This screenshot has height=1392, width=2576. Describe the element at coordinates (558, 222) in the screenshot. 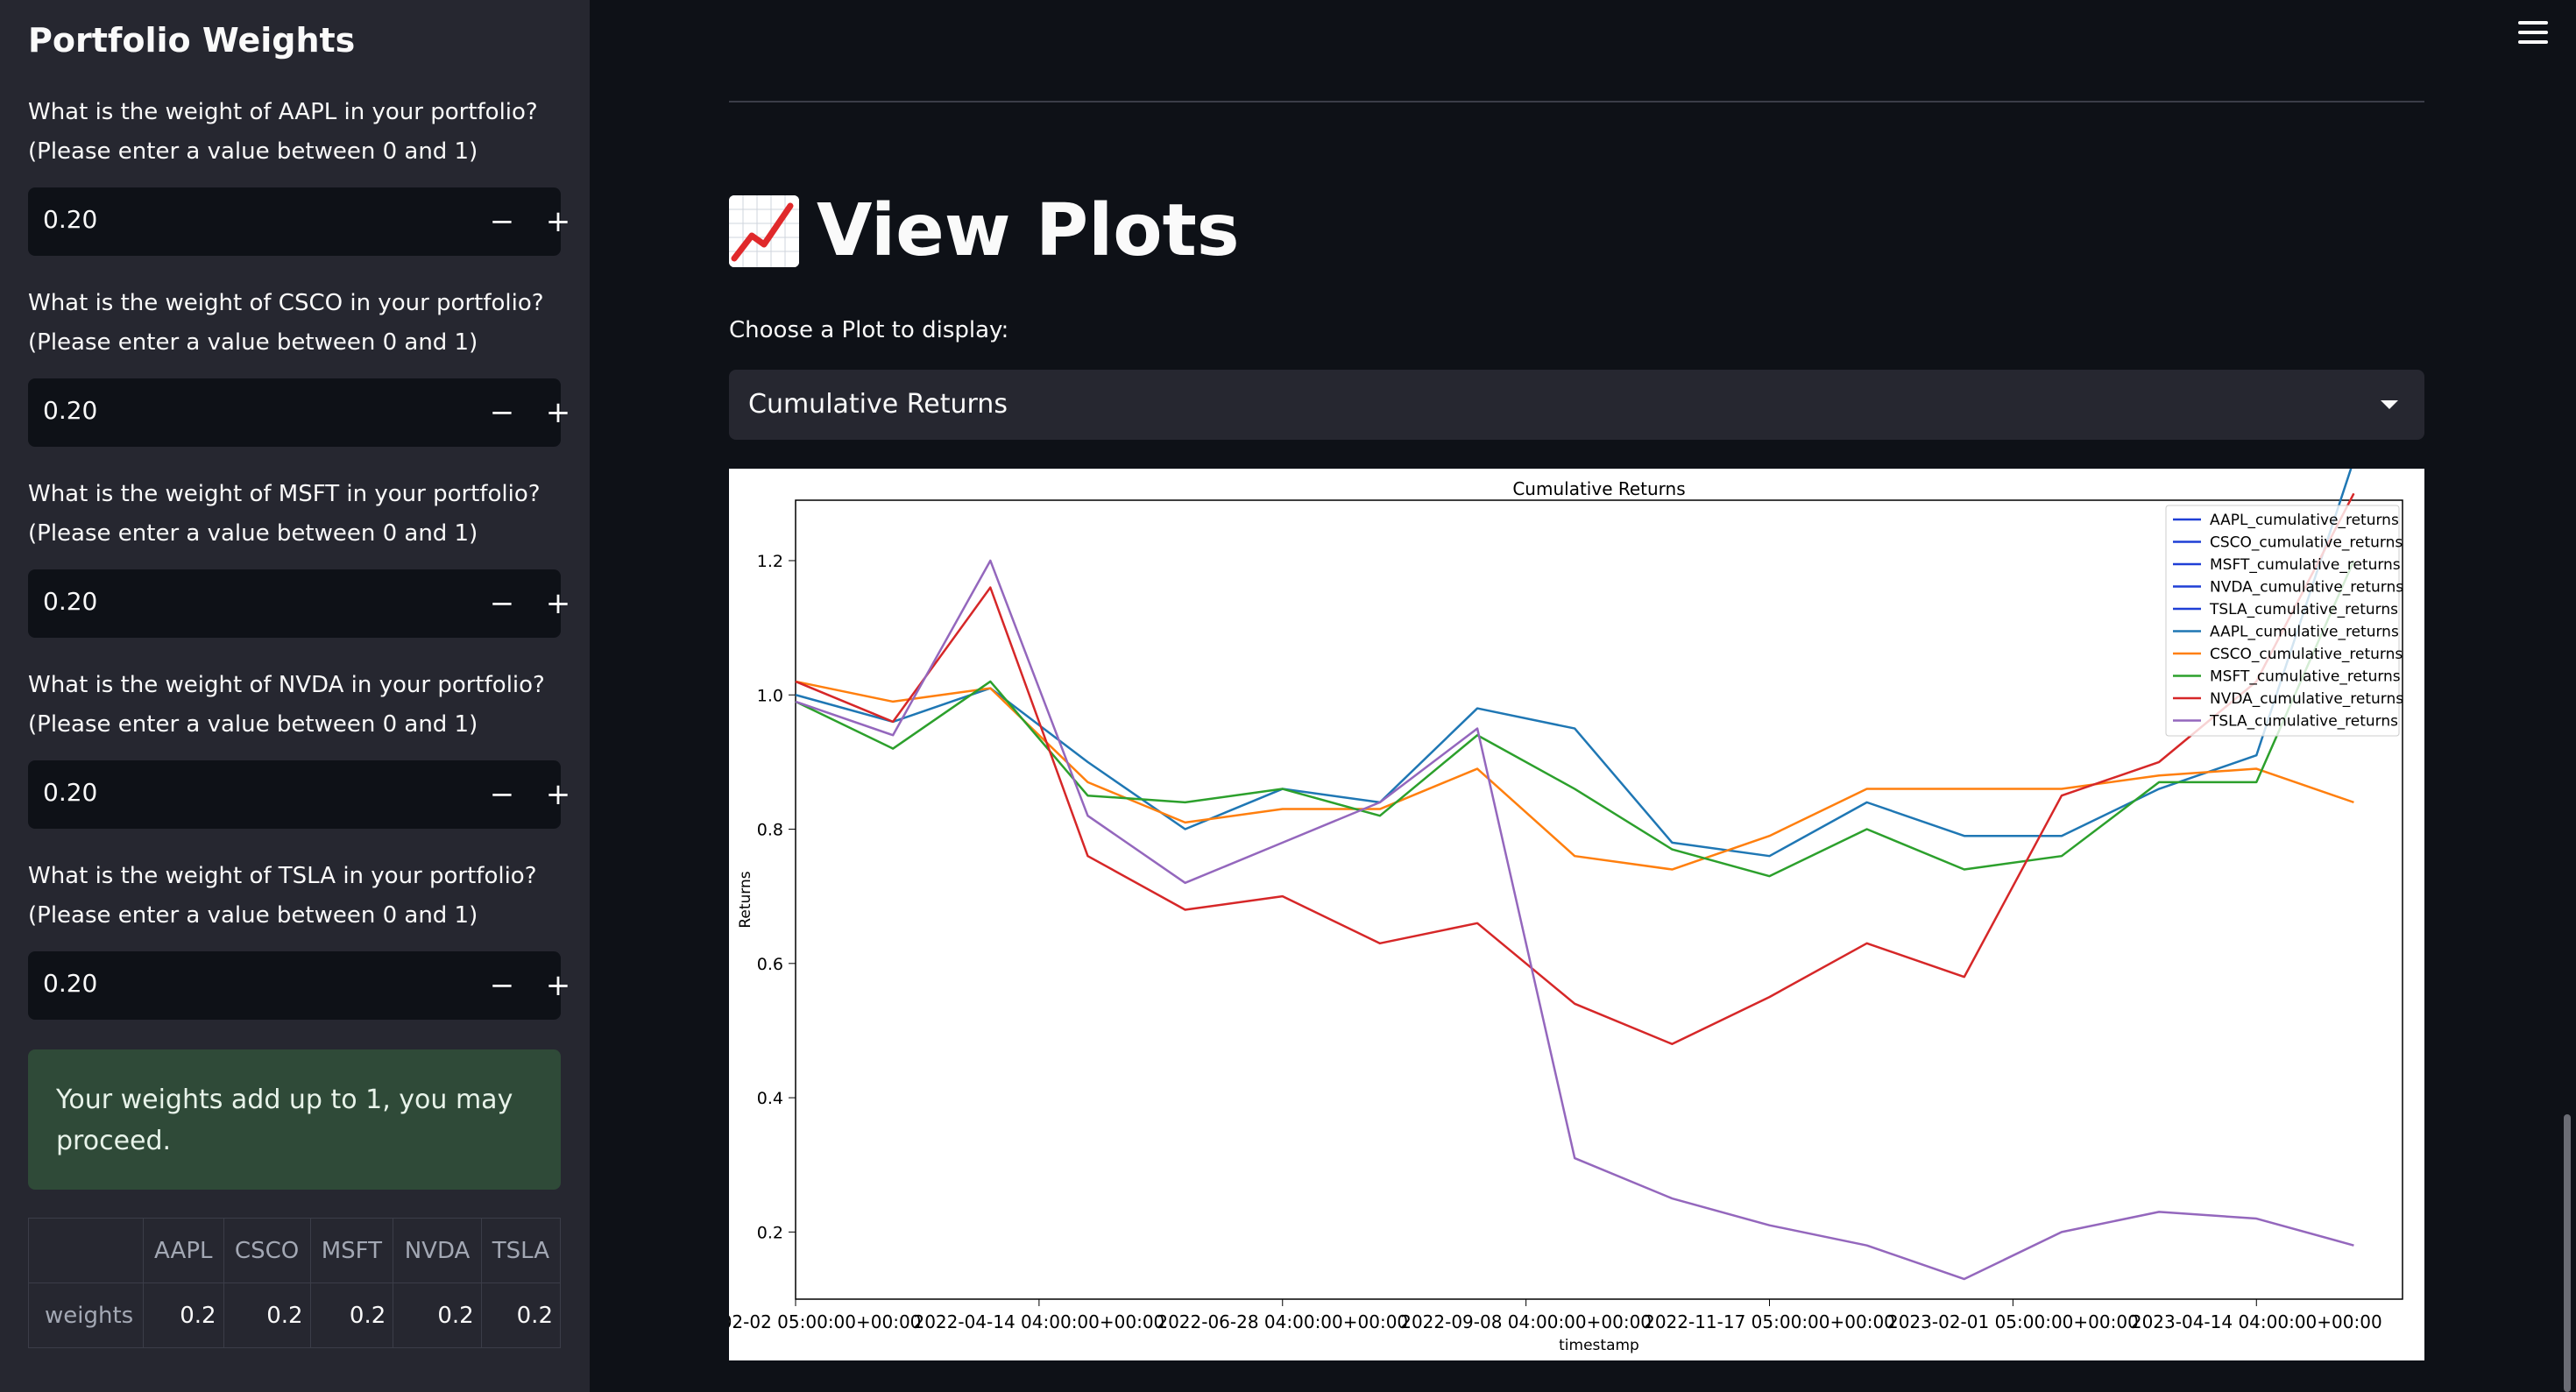

I see `aapl-increment-button: +` at that location.